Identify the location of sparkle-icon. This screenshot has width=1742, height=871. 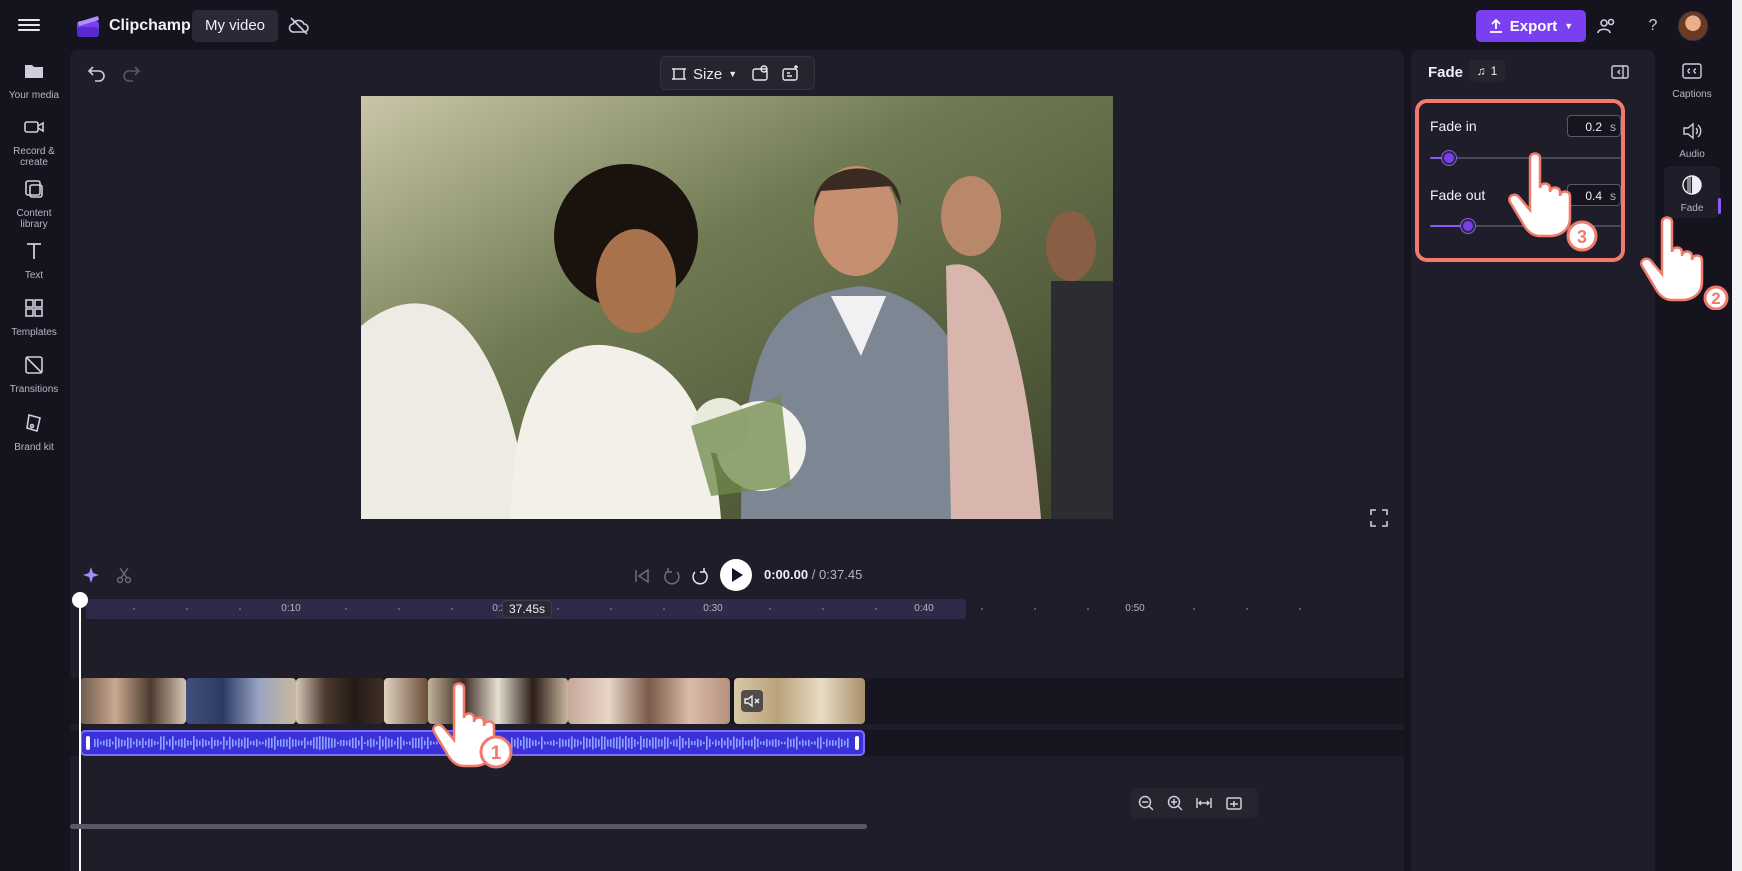
(91, 575).